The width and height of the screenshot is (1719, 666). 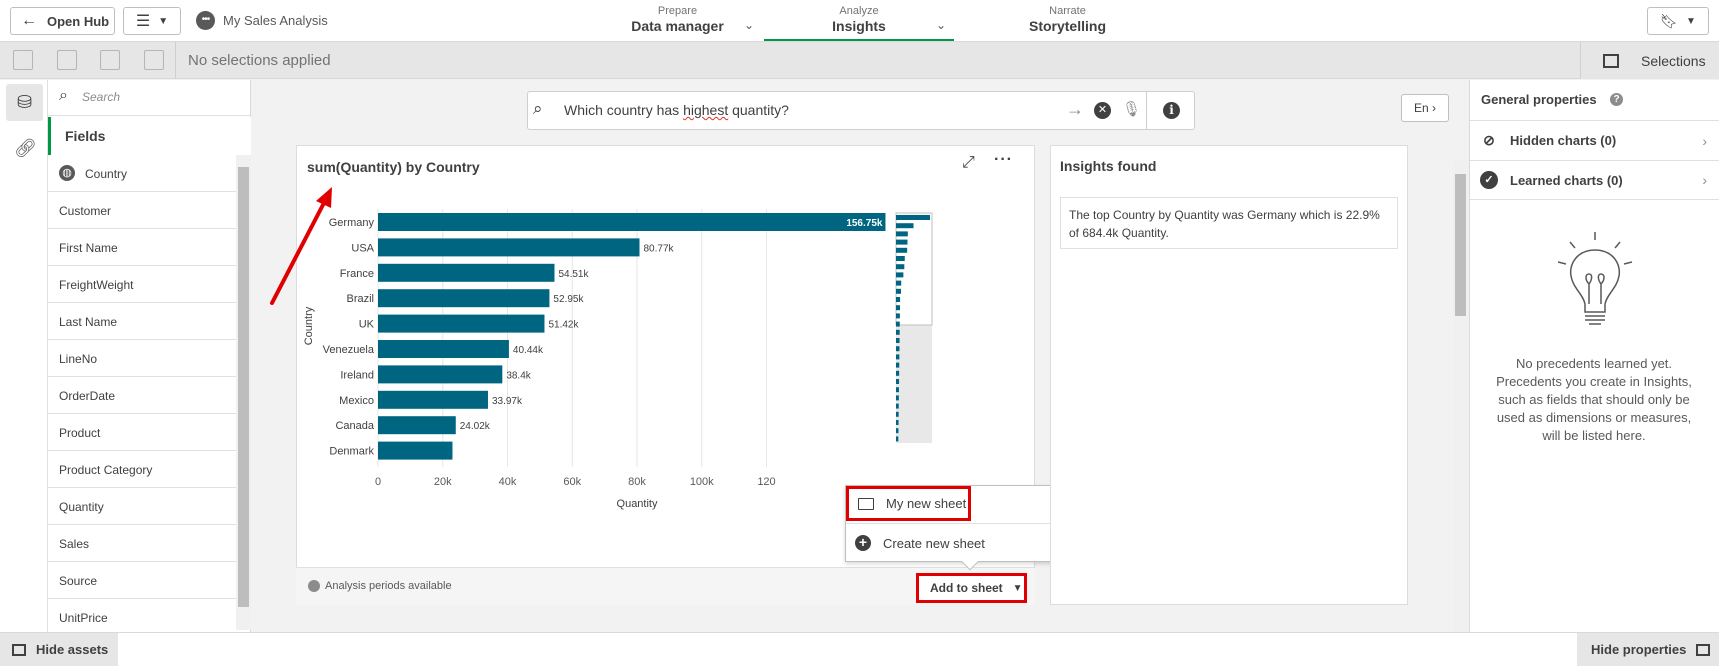 I want to click on hide-assets-button: Hide assets, so click(x=59, y=649).